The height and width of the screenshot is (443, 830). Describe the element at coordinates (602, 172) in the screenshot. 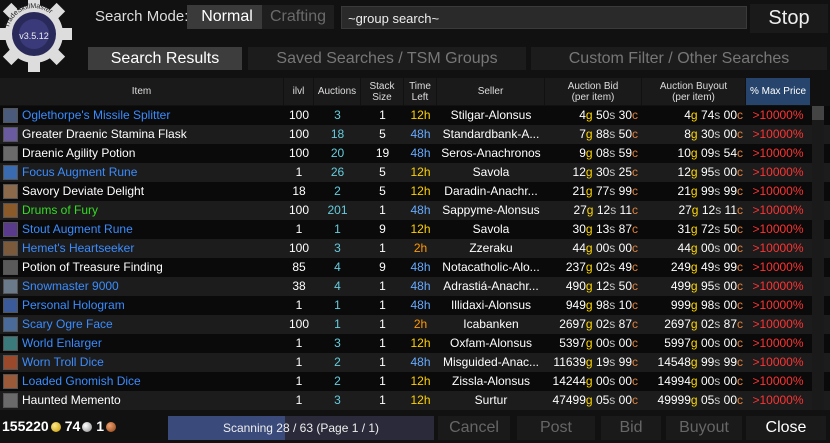

I see `bid-silver: 30` at that location.